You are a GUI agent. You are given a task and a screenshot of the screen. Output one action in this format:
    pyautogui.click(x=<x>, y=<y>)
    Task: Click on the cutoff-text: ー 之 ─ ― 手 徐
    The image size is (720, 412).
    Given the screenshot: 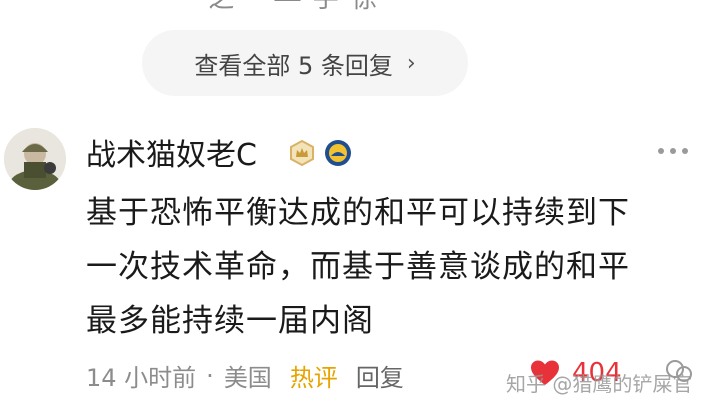 What is the action you would take?
    pyautogui.click(x=274, y=7)
    